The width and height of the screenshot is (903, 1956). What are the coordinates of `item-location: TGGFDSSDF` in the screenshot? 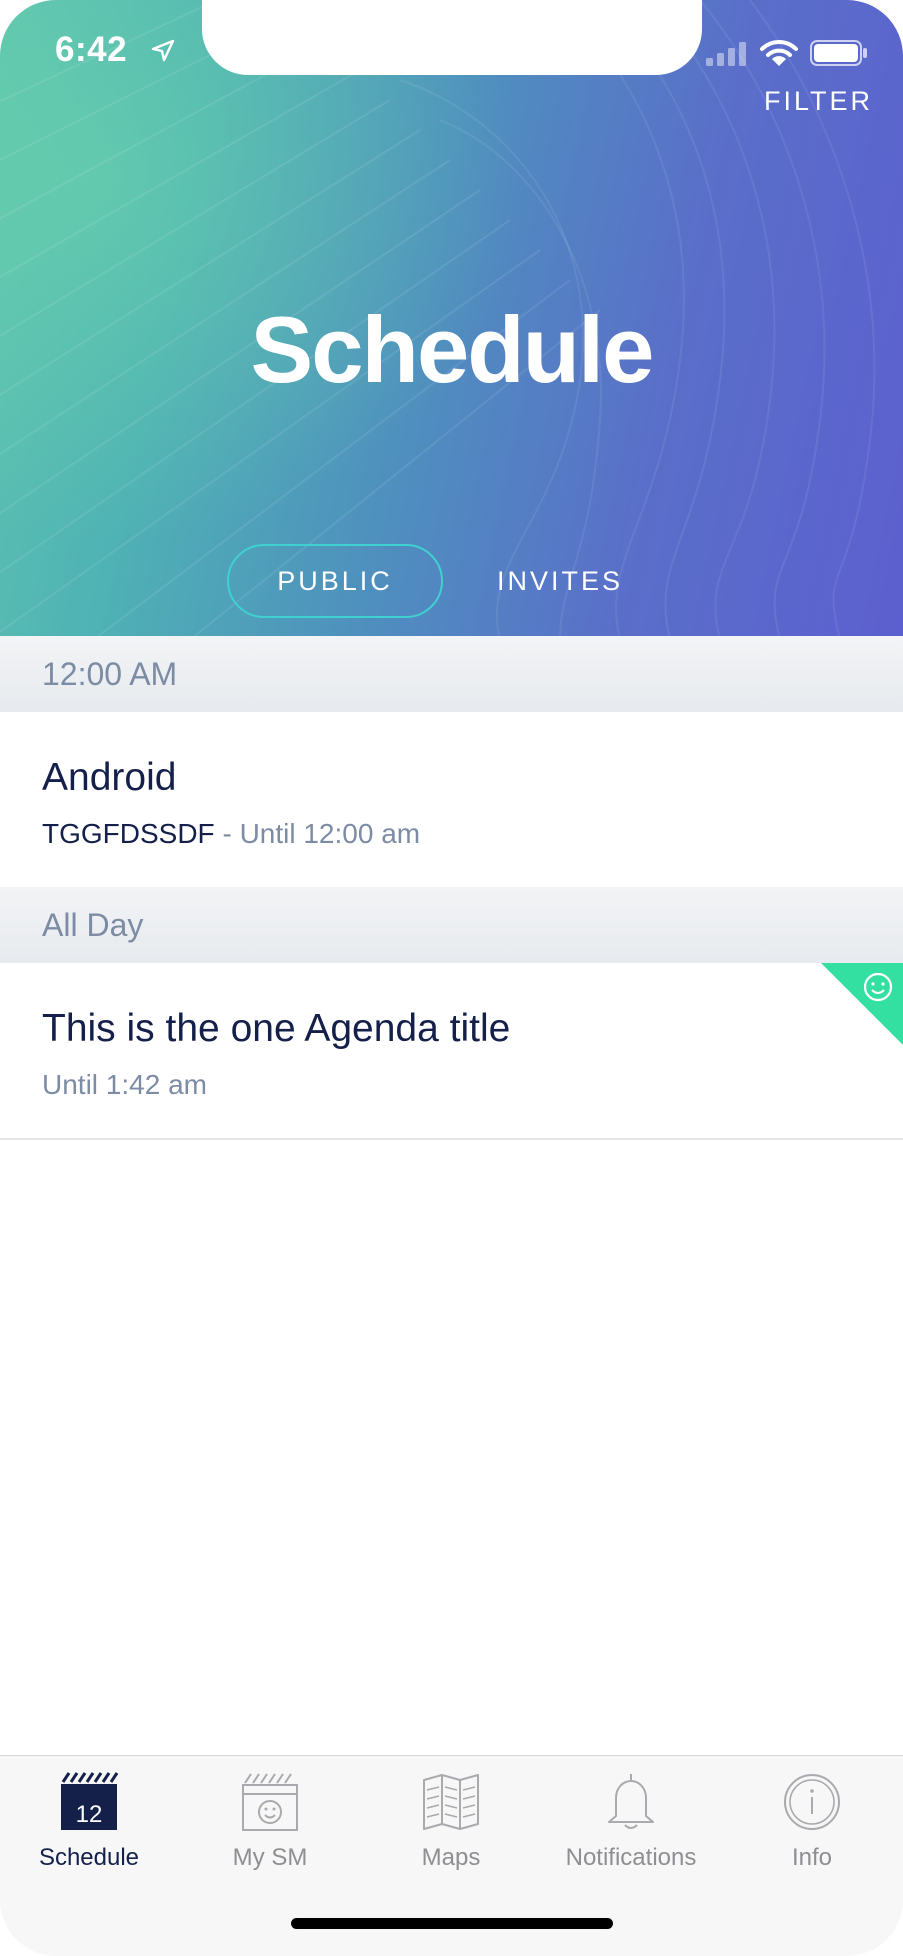 It's located at (128, 833).